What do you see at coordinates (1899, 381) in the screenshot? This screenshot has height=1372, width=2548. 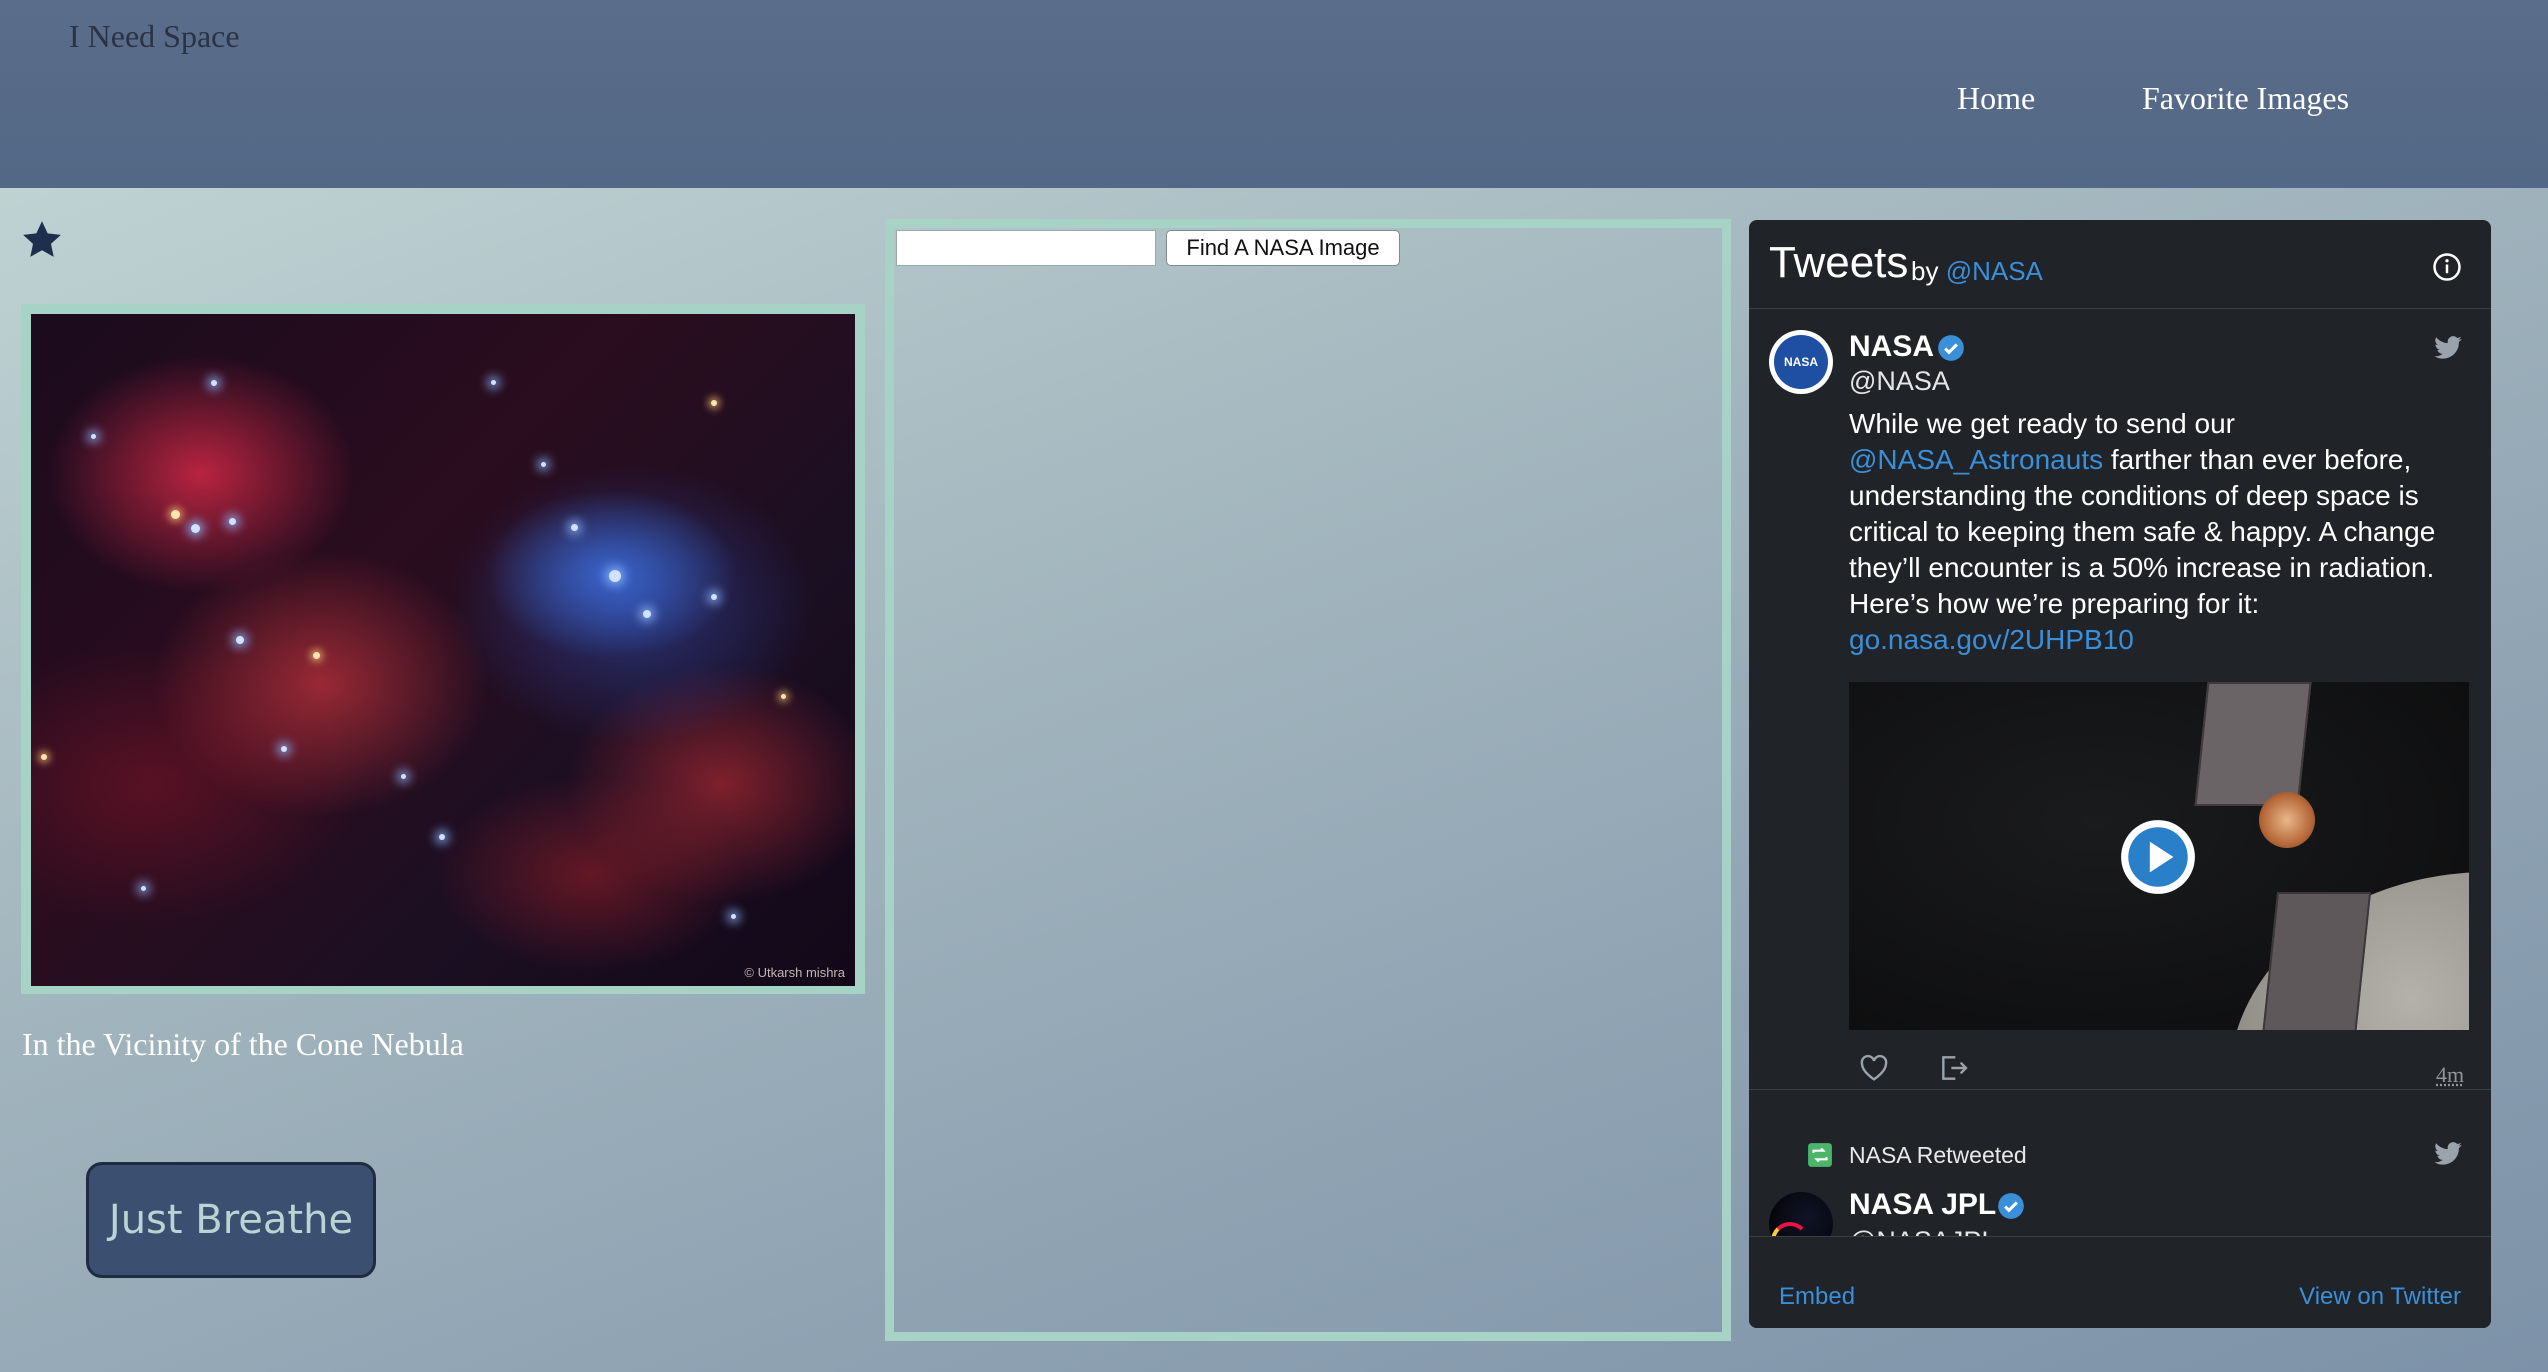 I see `tweet-author-handle: @NASA` at bounding box center [1899, 381].